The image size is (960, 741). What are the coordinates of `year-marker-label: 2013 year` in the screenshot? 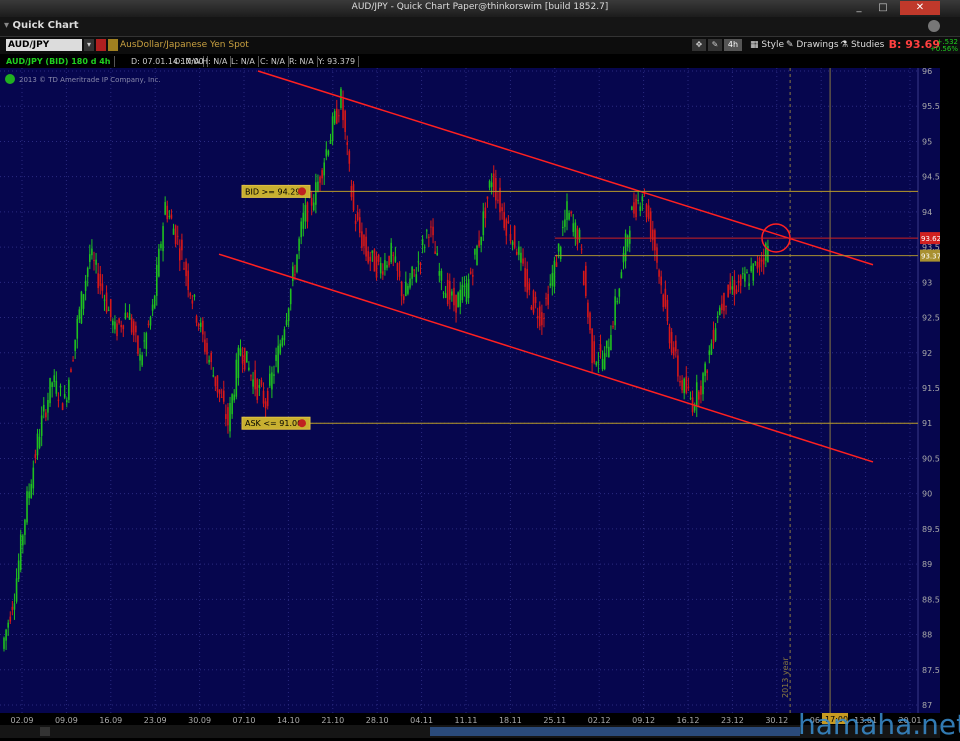 It's located at (785, 677).